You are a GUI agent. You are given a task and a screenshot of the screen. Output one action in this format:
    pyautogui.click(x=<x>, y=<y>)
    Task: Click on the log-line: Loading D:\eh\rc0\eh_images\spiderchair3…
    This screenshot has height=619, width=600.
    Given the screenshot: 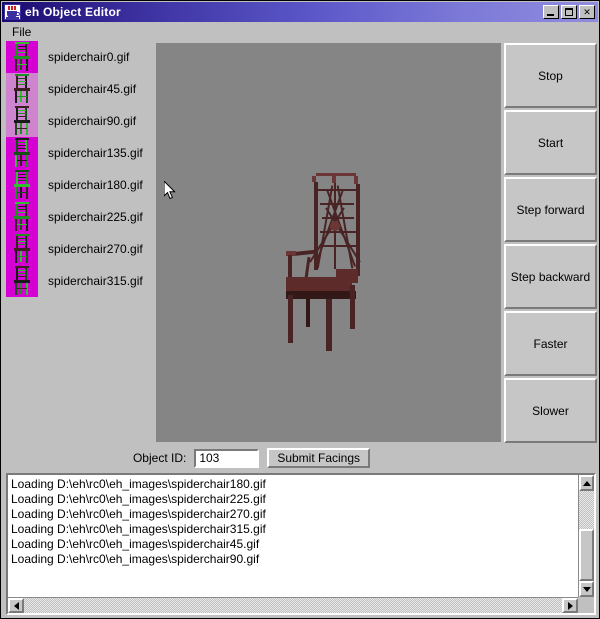 What is the action you would take?
    pyautogui.click(x=138, y=529)
    